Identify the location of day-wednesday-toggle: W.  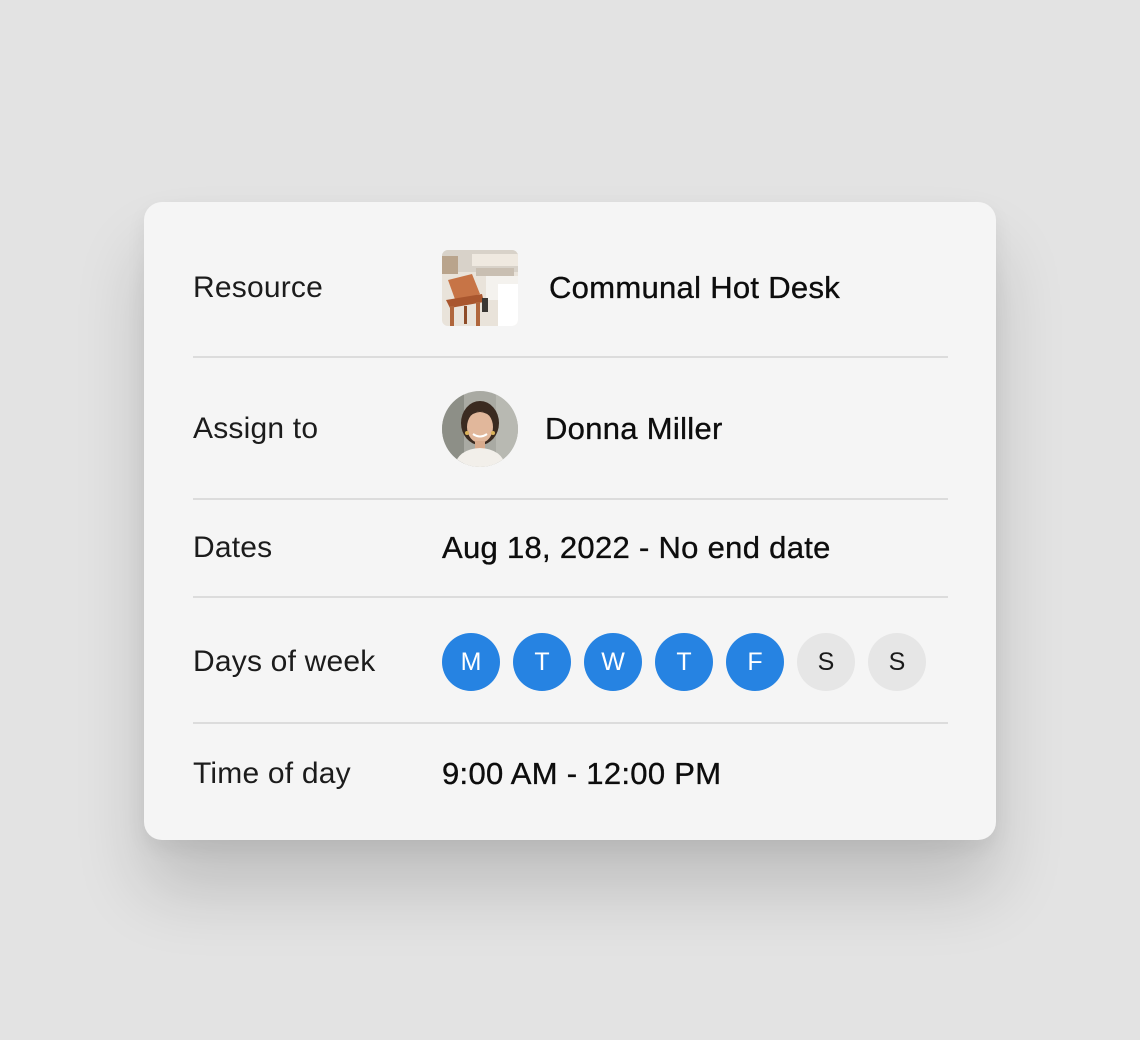
(613, 662).